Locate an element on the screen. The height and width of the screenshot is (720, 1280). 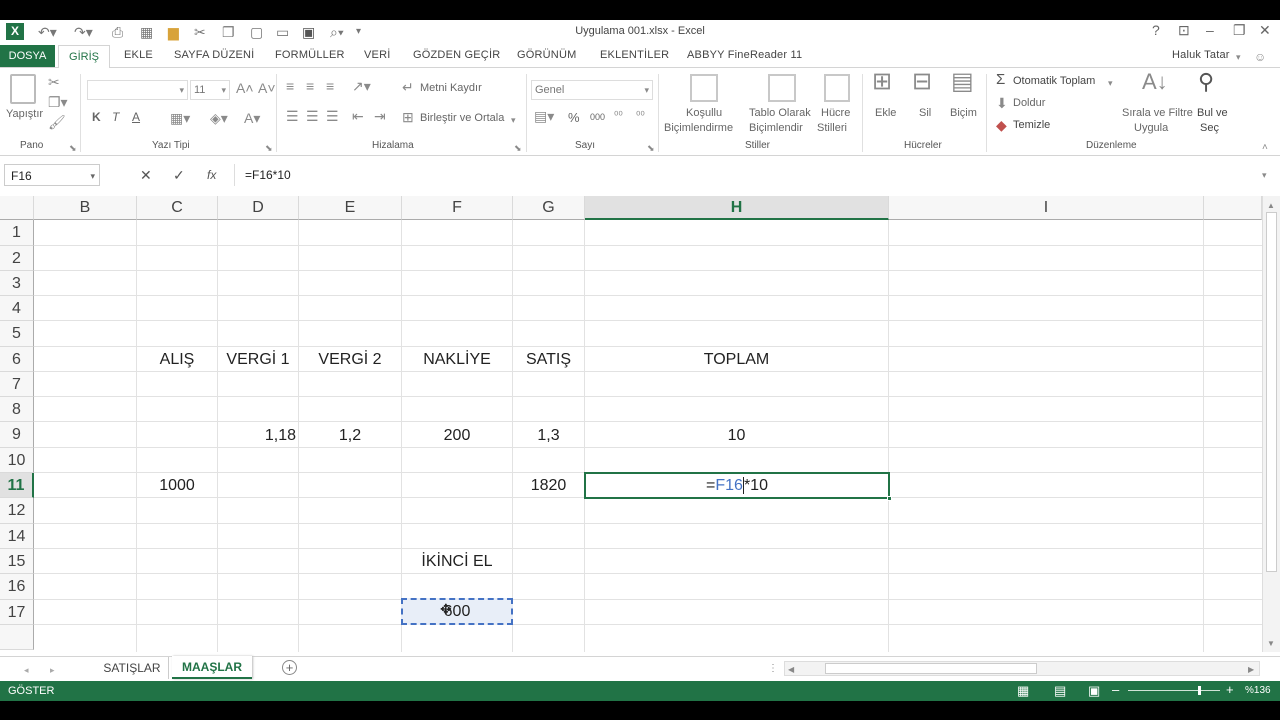
column-header-i: I is located at coordinates (1046, 208).